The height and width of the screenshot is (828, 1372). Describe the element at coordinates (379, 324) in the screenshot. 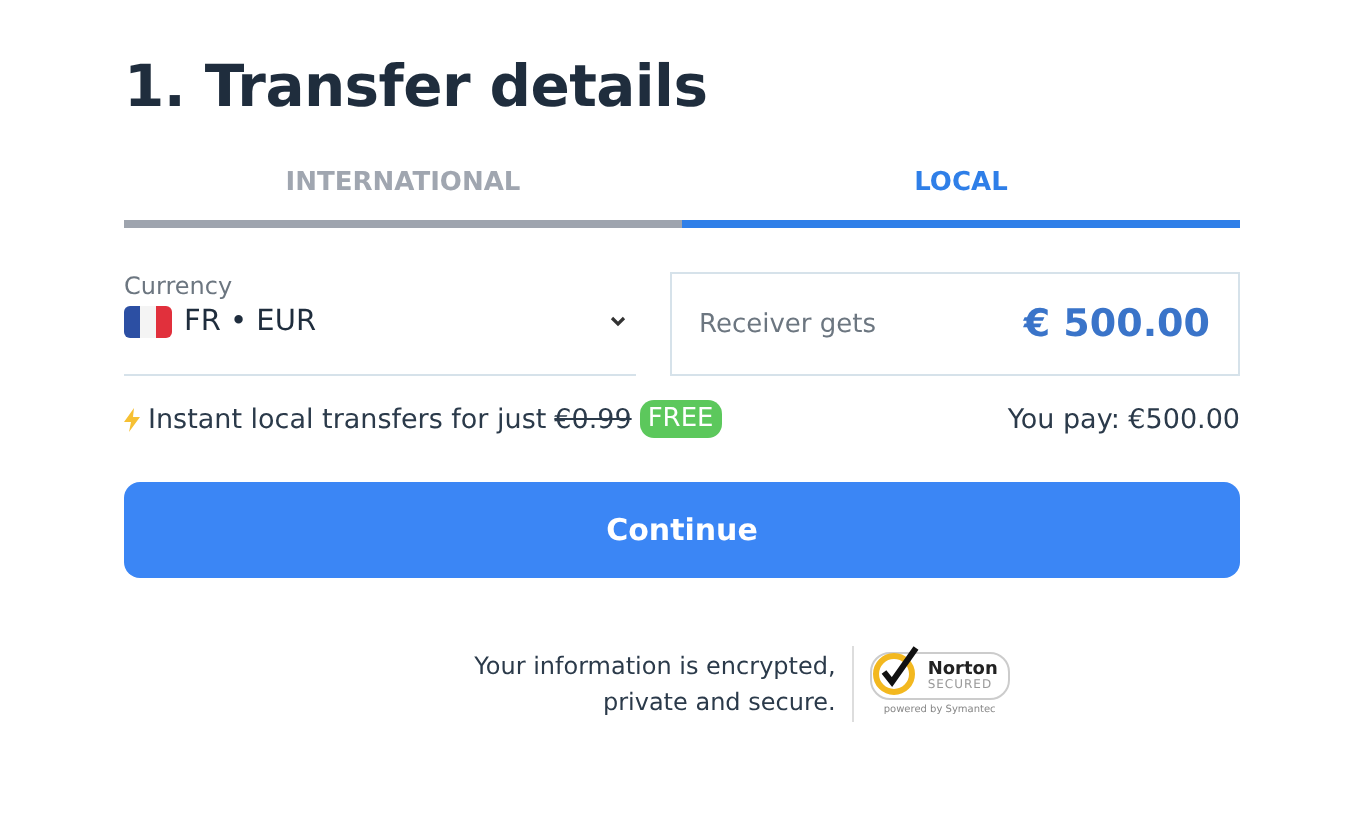

I see `currency-select: Currency FR • EUR` at that location.